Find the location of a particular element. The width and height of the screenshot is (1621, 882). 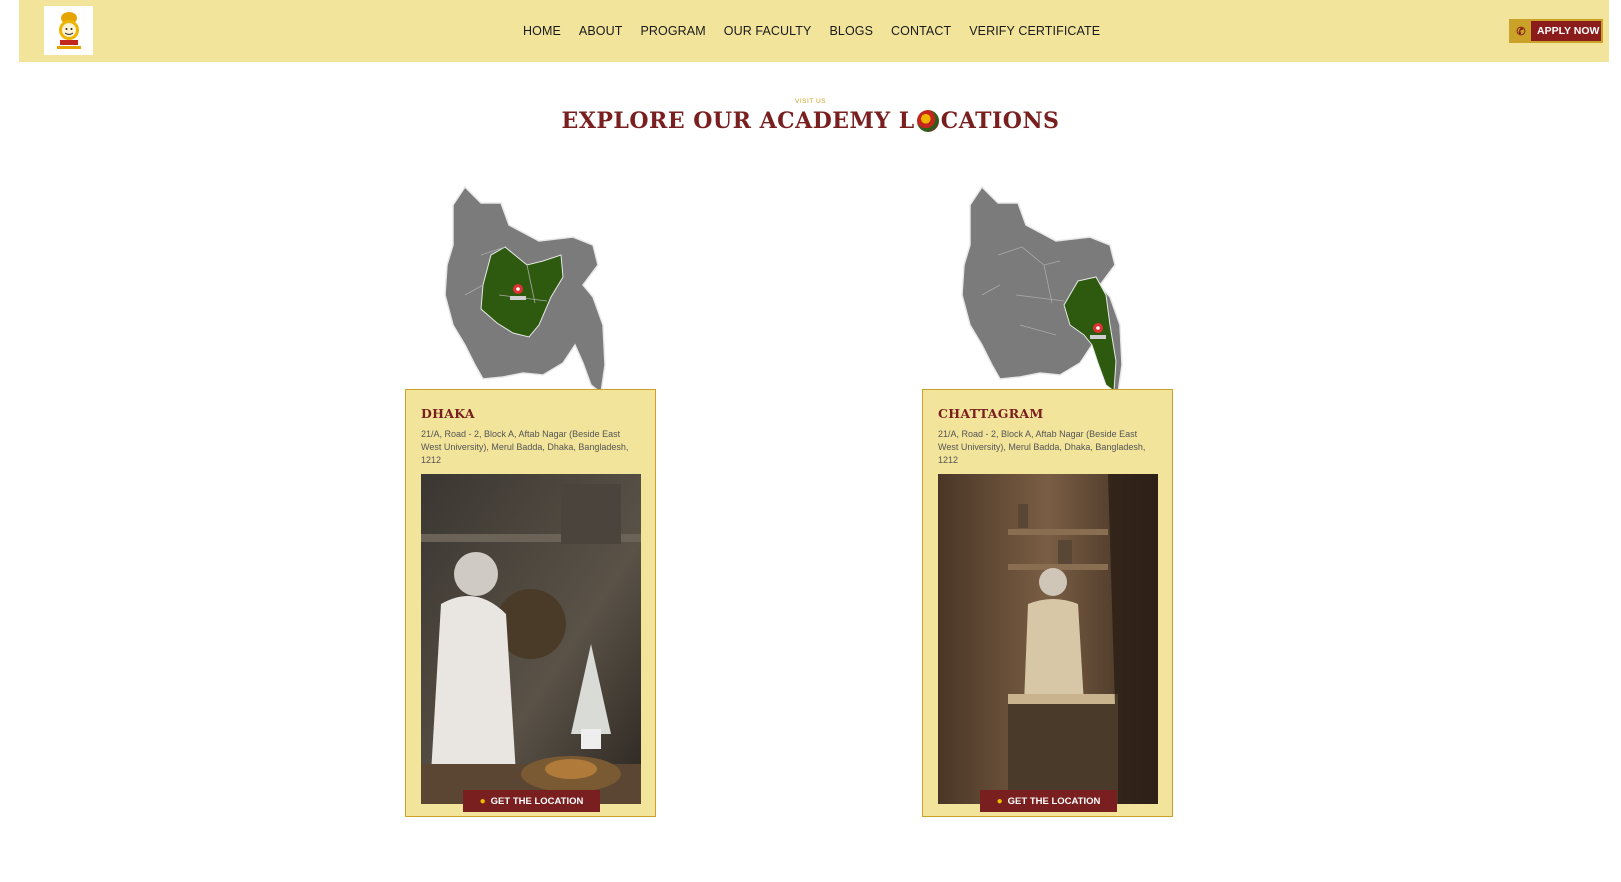

location-city: DHAKA is located at coordinates (448, 413).